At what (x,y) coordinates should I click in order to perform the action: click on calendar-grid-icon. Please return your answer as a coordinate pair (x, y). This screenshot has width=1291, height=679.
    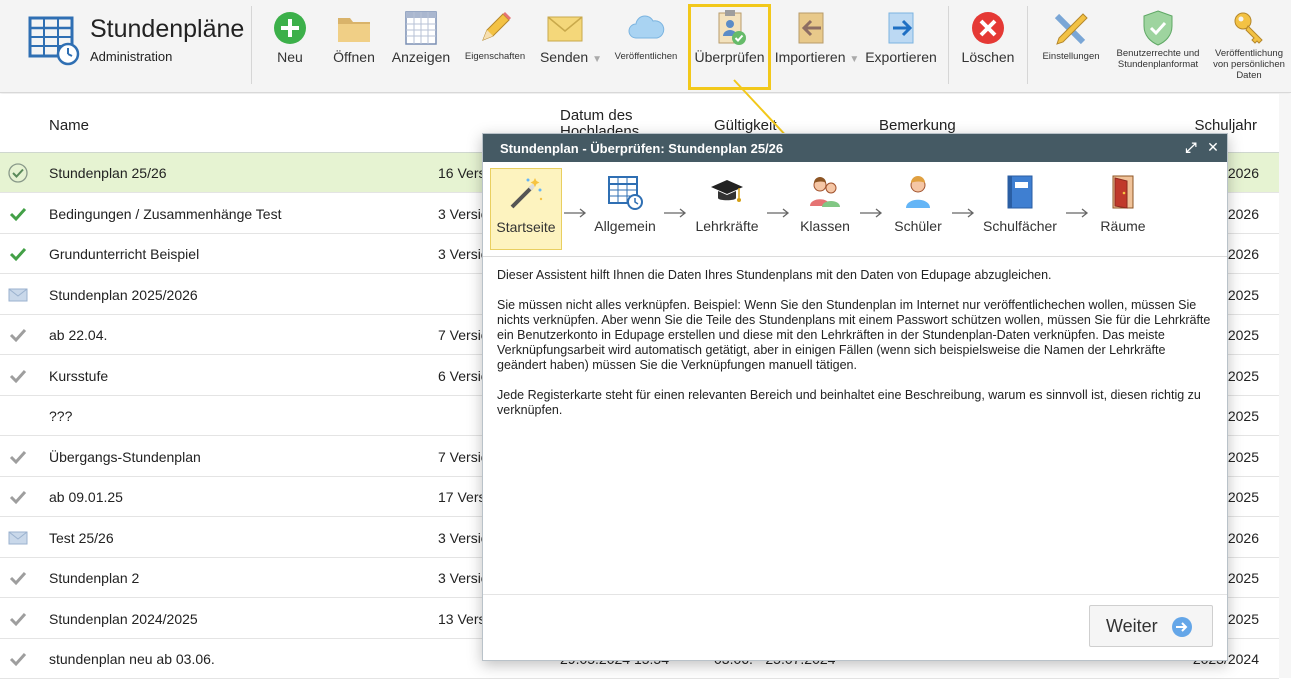
    Looking at the image, I should click on (625, 193).